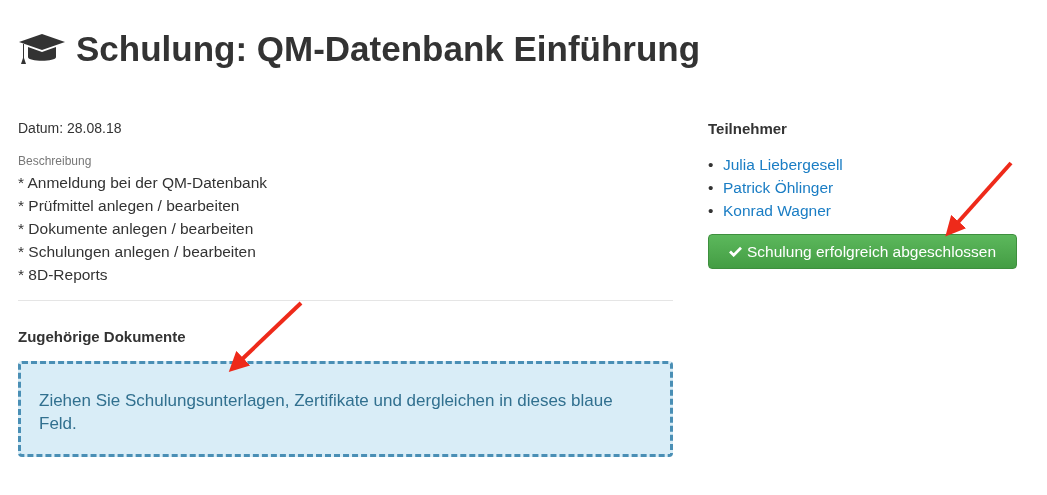  I want to click on complete-button: Schulung erfolgreich abgeschlossen, so click(862, 251).